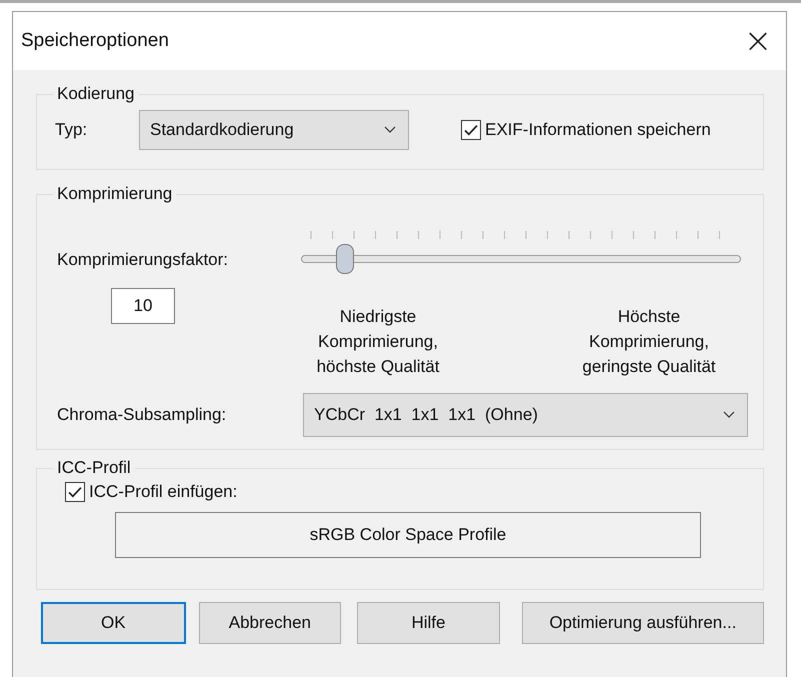 This screenshot has height=677, width=801. I want to click on chroma-dropdown: YCbCr 1x1 1x1 1x1 (Ohne), so click(525, 415).